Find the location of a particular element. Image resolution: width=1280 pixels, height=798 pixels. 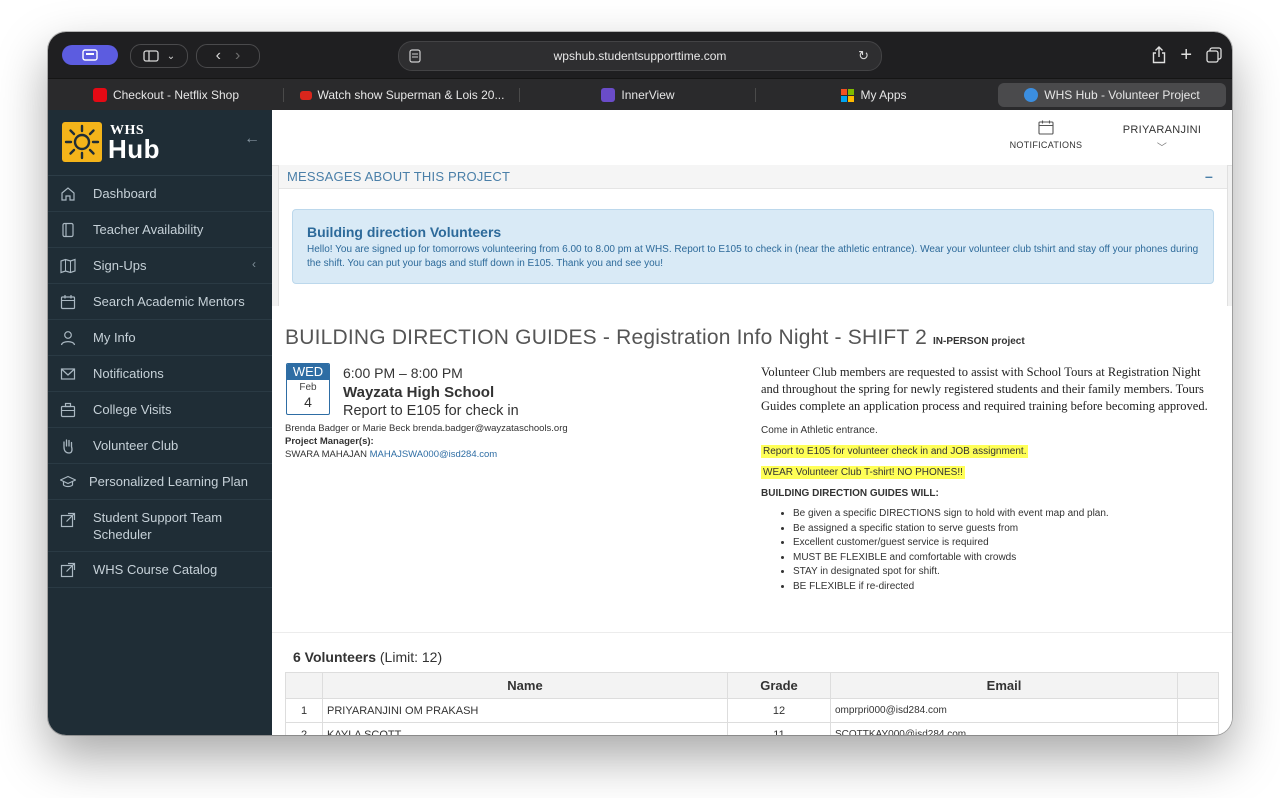

volunteer-grade: 12 is located at coordinates (779, 710).